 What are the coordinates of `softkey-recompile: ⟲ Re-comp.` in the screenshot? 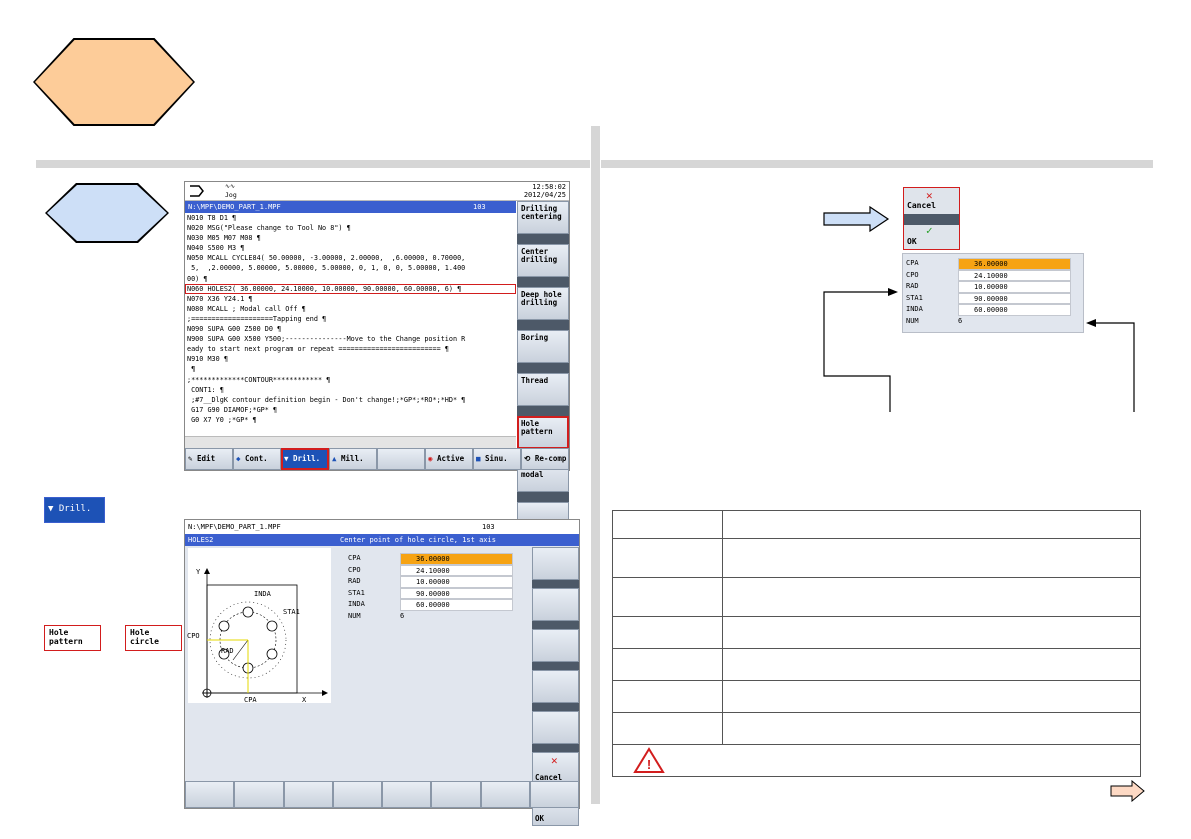 It's located at (545, 459).